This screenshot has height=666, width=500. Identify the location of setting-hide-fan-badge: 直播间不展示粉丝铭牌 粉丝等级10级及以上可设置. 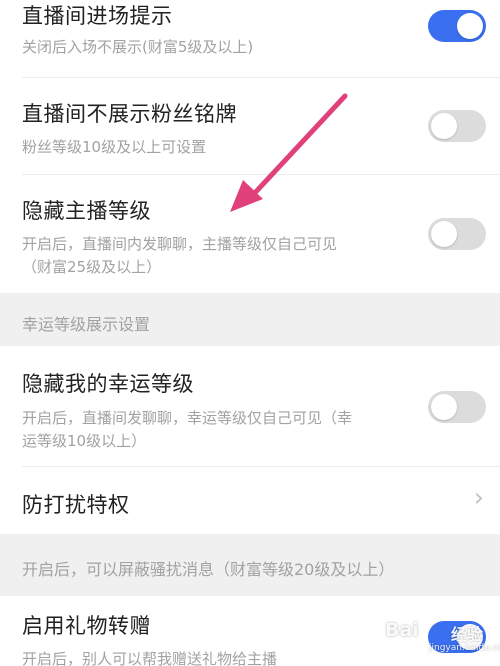
(250, 126).